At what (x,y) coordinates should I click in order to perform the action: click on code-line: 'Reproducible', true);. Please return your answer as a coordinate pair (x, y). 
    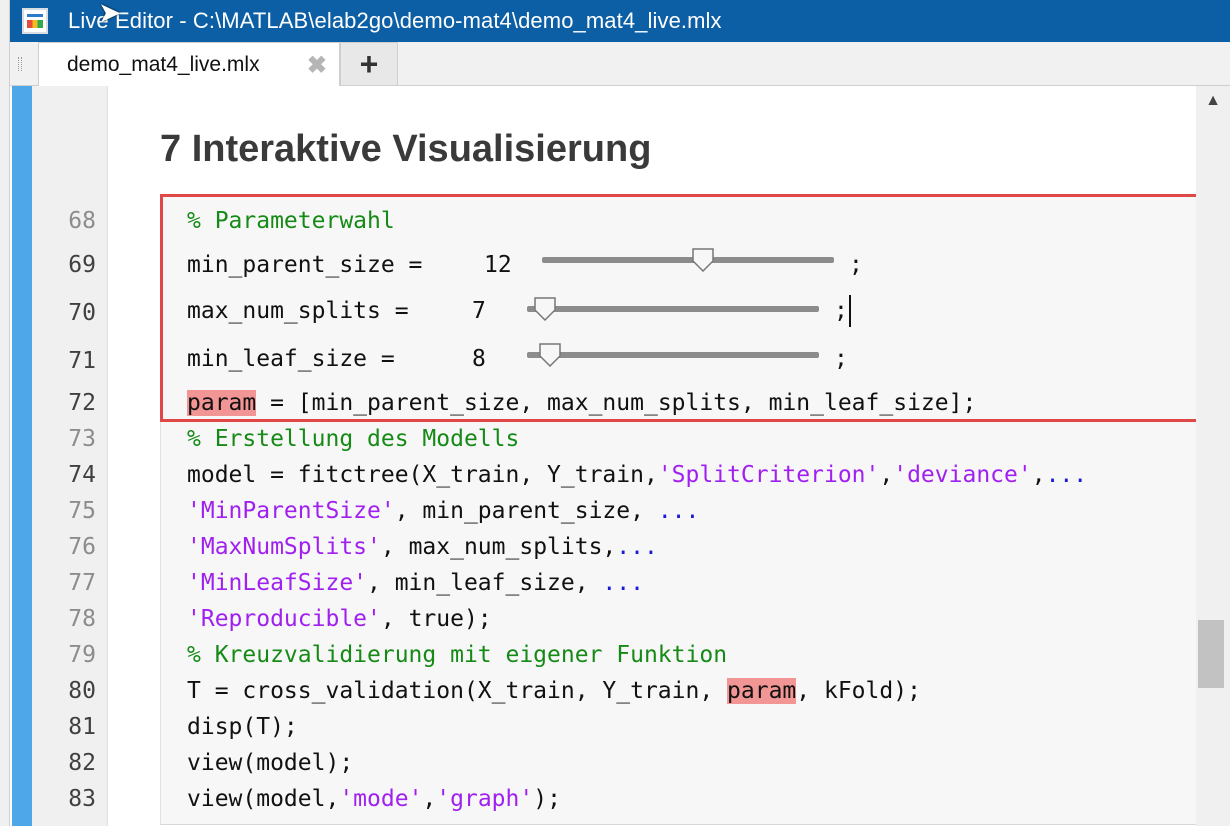
    Looking at the image, I should click on (339, 619).